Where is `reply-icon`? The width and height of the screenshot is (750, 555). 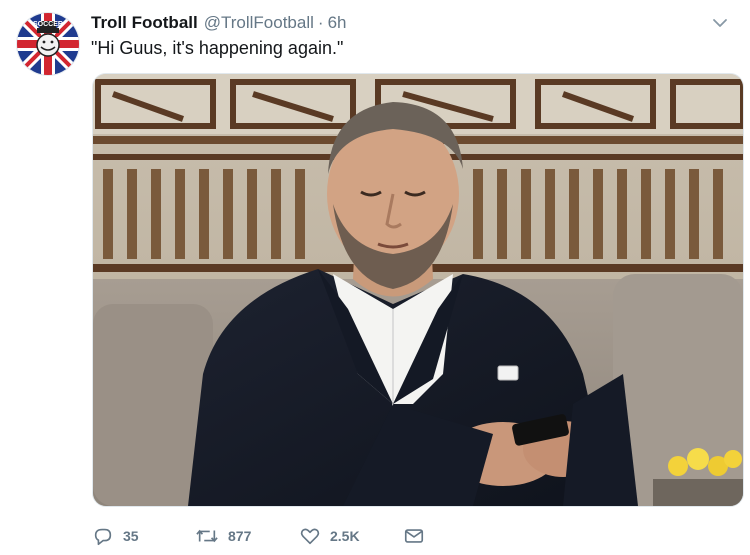 reply-icon is located at coordinates (103, 537).